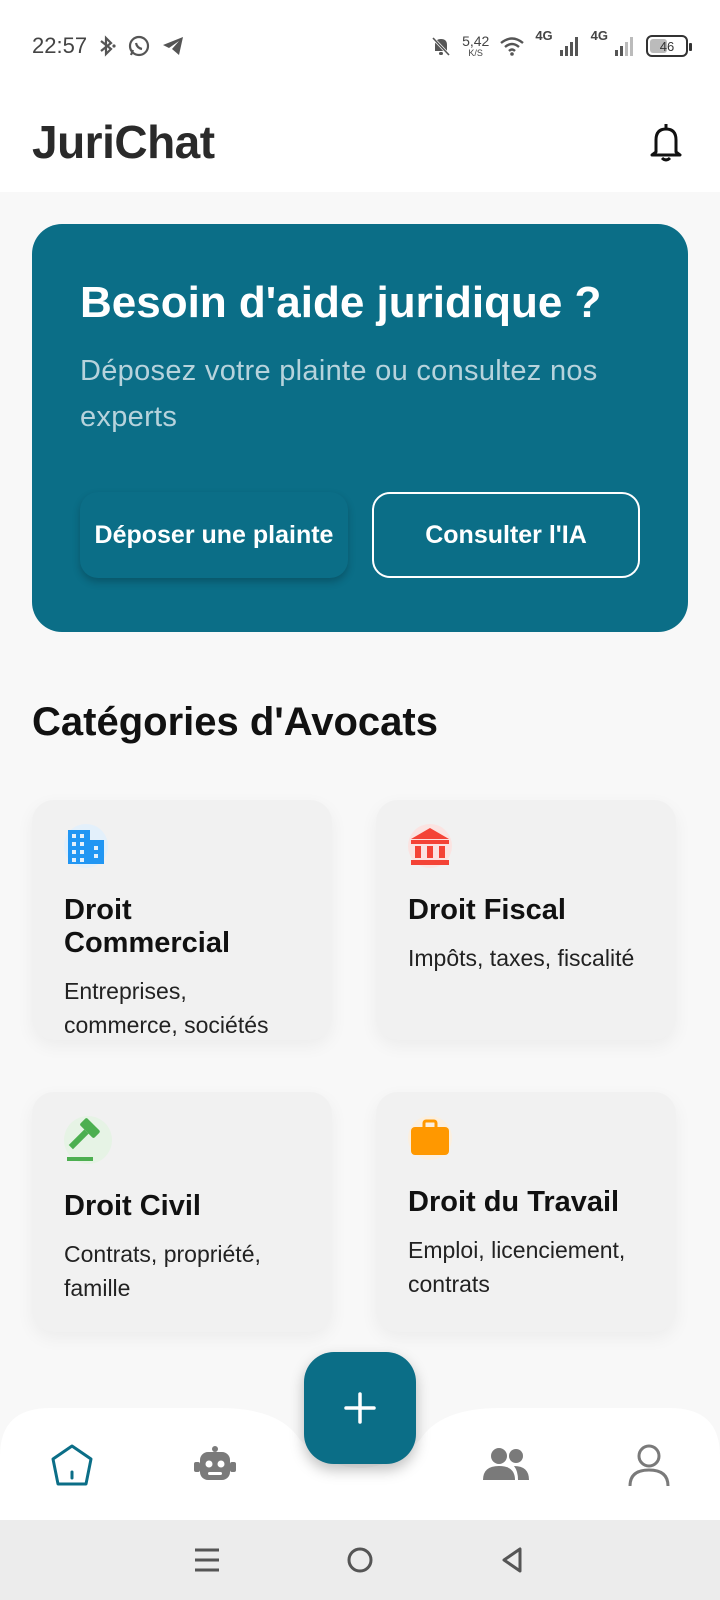 The image size is (720, 1600). I want to click on nav-ai, so click(215, 1465).